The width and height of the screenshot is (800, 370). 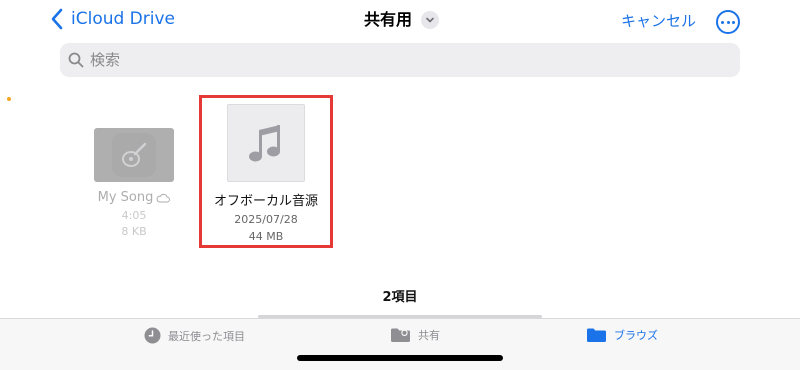 I want to click on tab-browse: ブラウズ, so click(x=622, y=335).